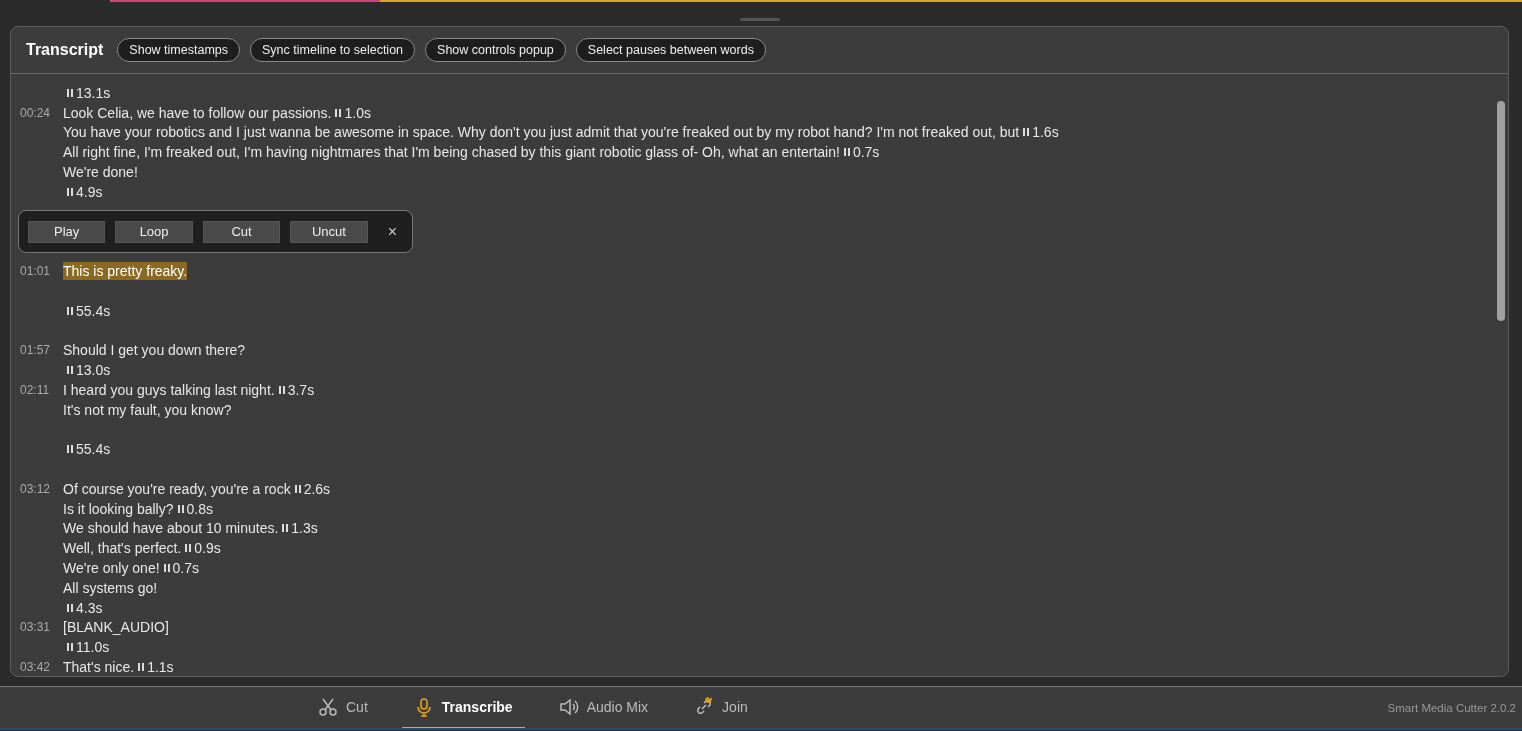  I want to click on scrollbar-thumb, so click(1501, 211).